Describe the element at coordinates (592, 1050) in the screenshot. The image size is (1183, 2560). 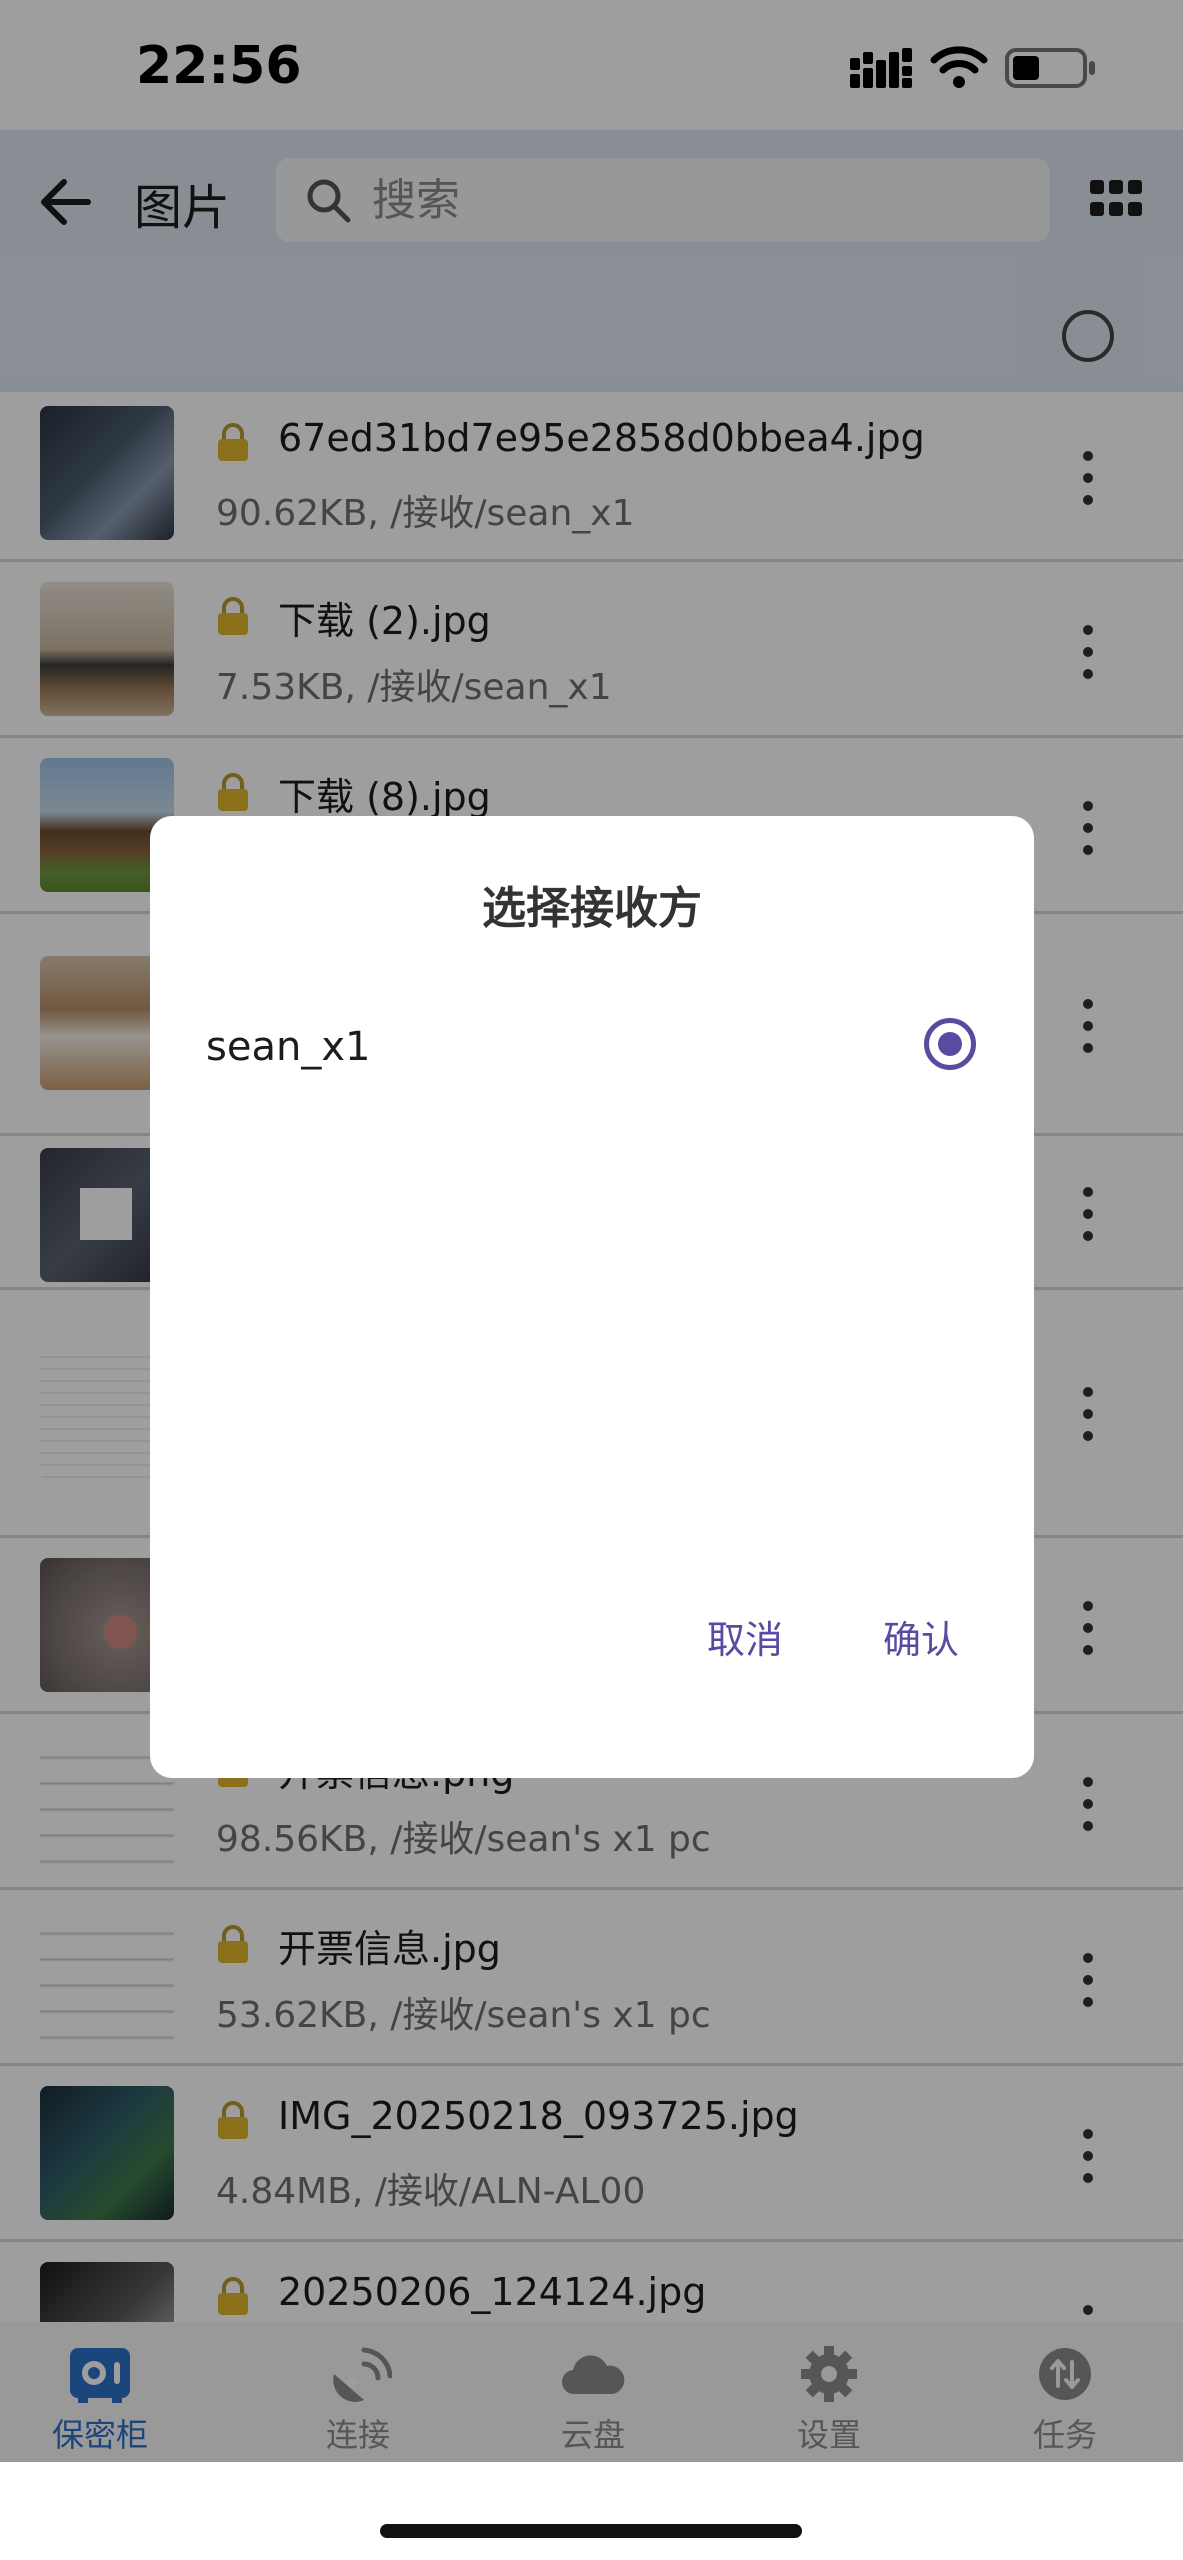
I see `receiver-option: sean_x1` at that location.